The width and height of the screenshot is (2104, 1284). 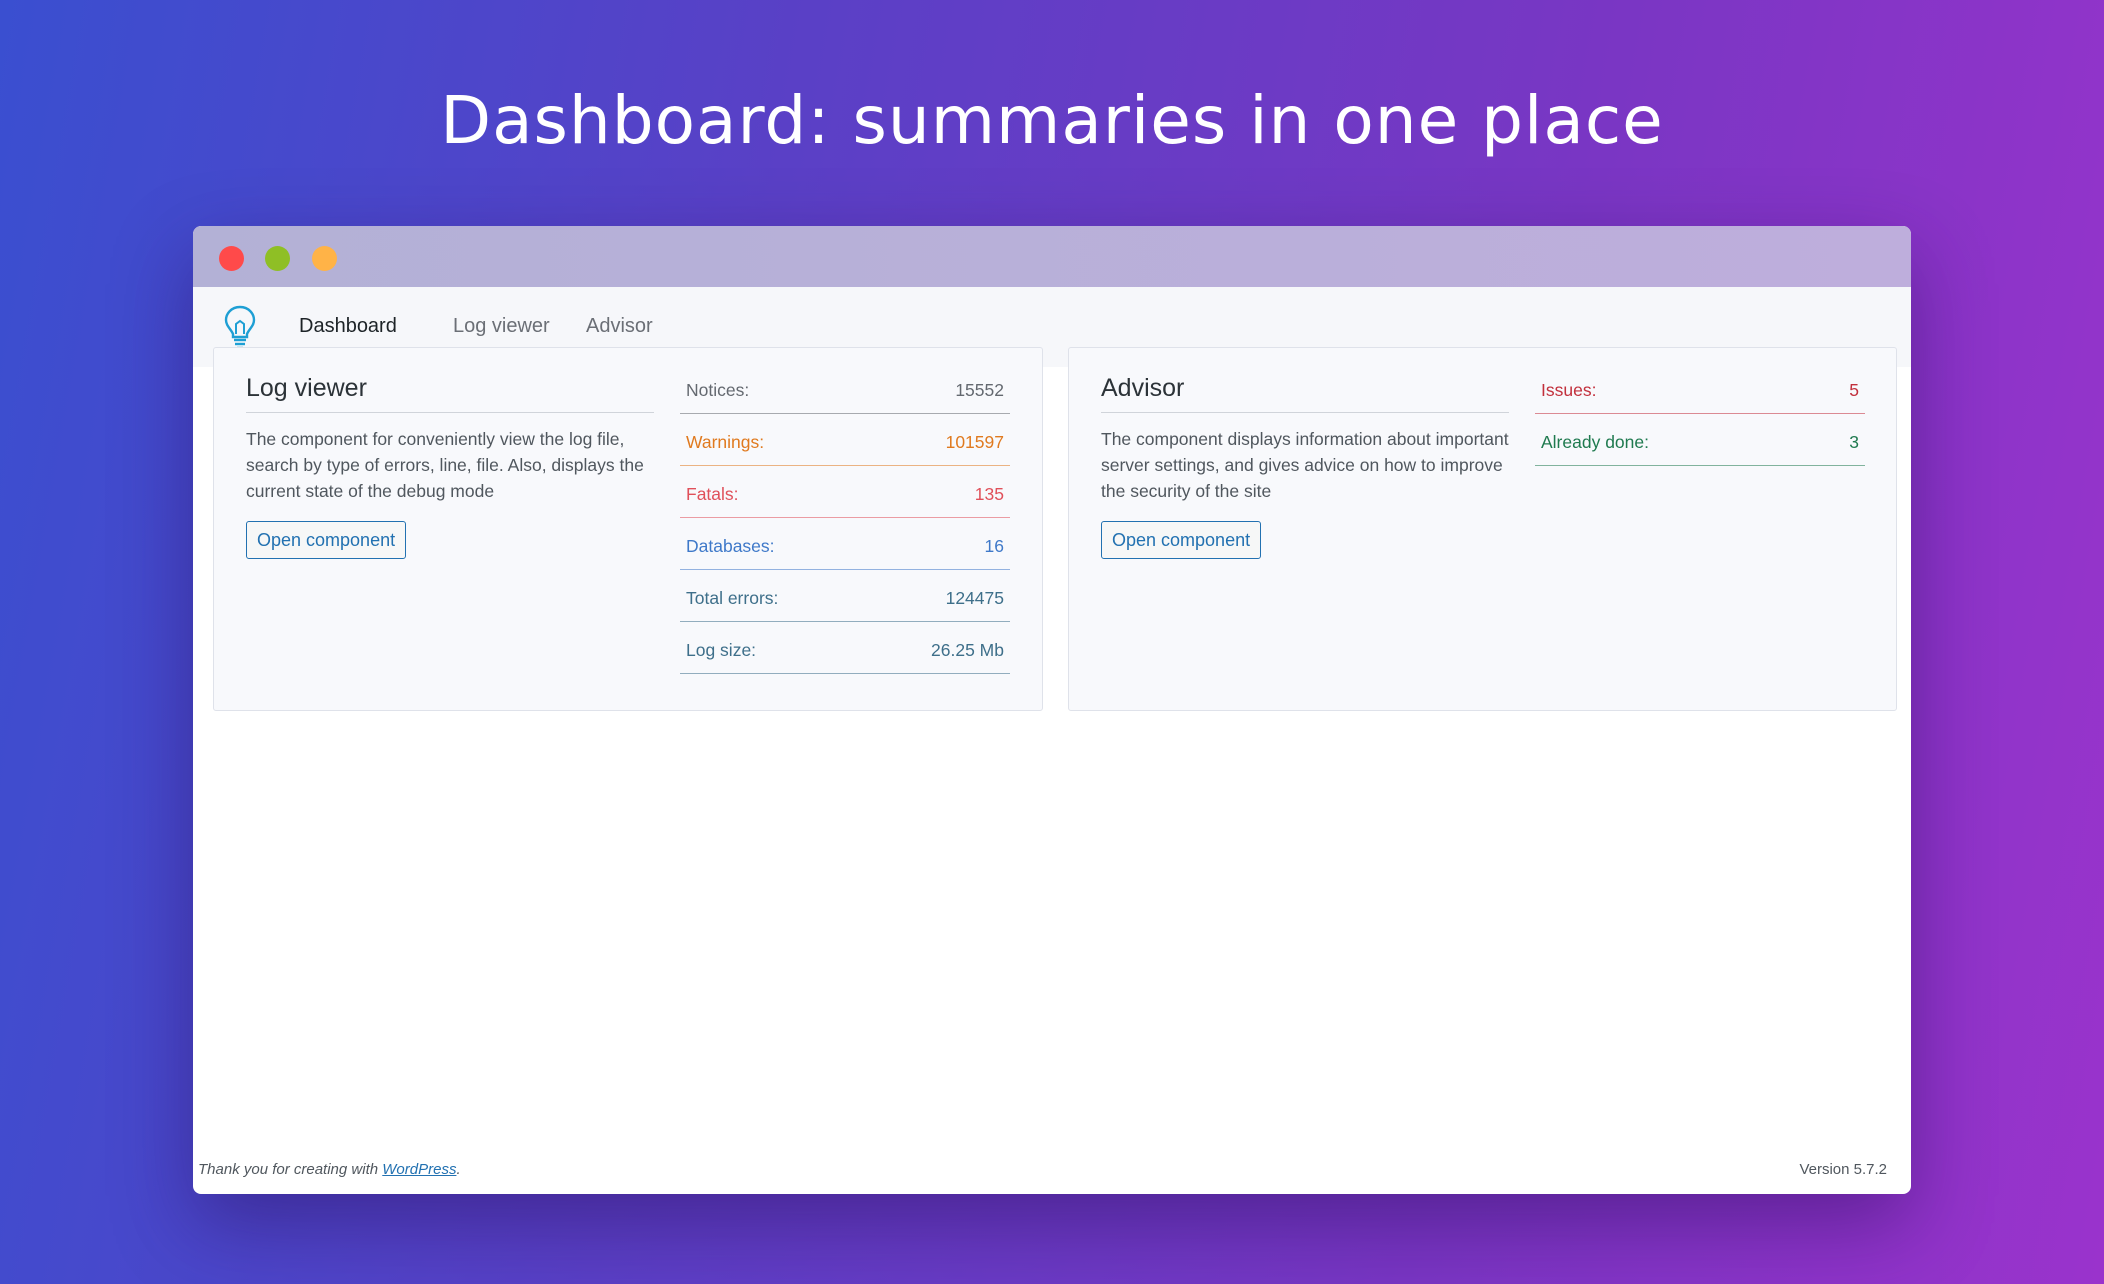 I want to click on stat-label: Fatals:, so click(x=712, y=494).